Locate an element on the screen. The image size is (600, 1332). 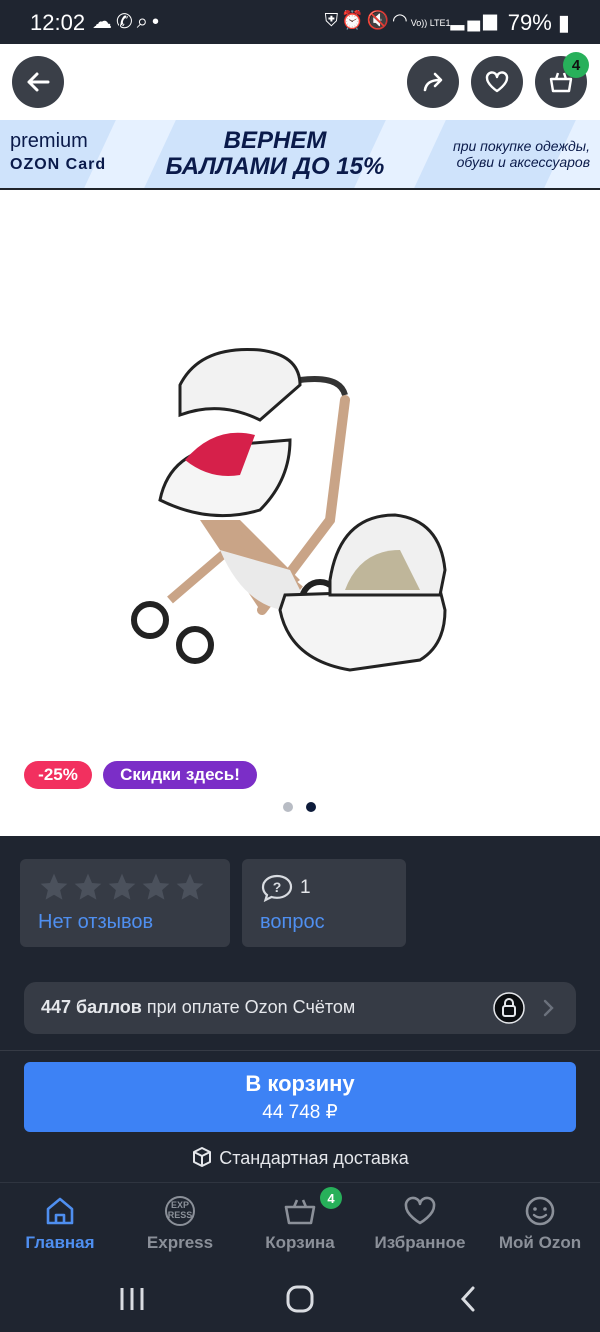
arrow-left-icon is located at coordinates (38, 82).